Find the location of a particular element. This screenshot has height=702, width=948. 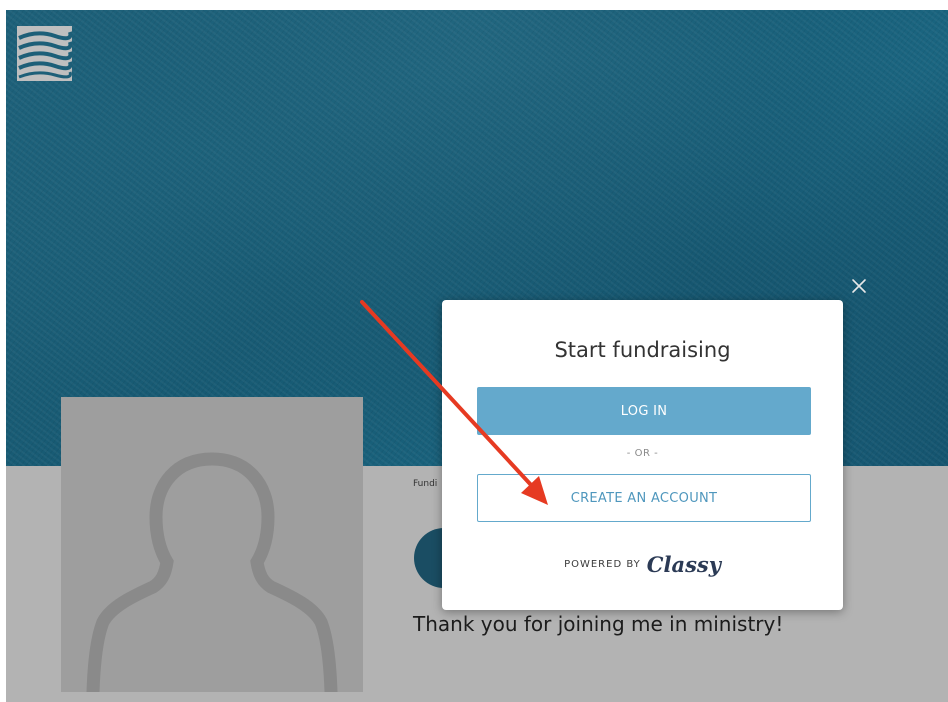

or-divider: - OR - is located at coordinates (642, 453).